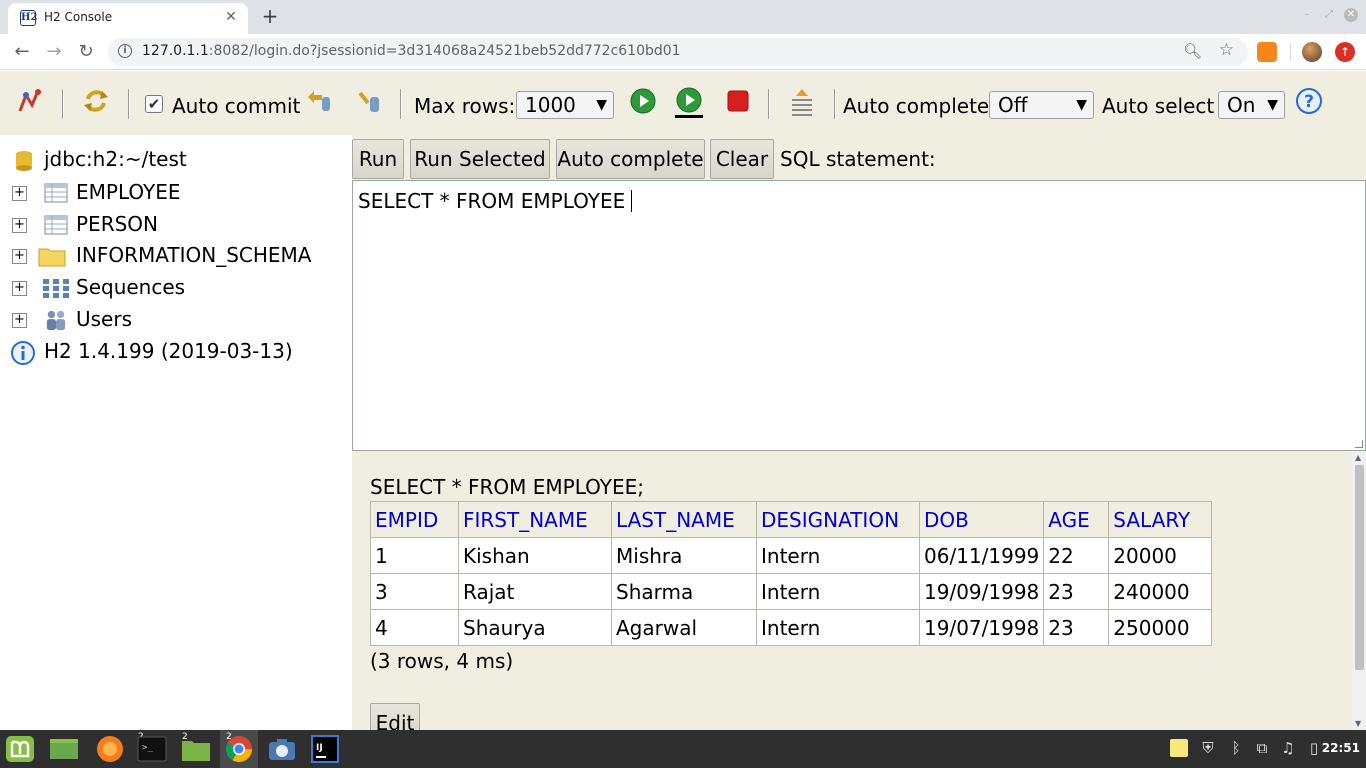  What do you see at coordinates (1359, 567) in the screenshot?
I see `scrollbar-thumb` at bounding box center [1359, 567].